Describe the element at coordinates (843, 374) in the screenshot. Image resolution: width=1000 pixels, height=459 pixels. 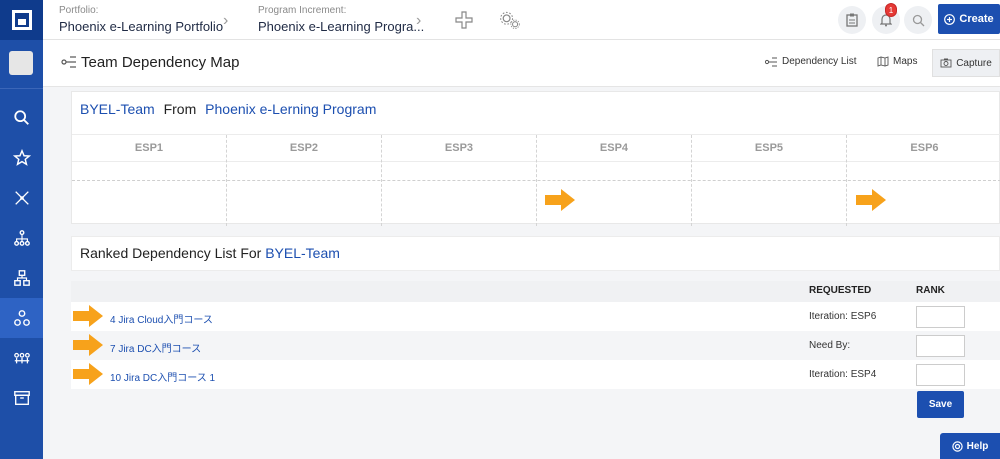
I see `requested-value: Iteration: ESP4` at that location.